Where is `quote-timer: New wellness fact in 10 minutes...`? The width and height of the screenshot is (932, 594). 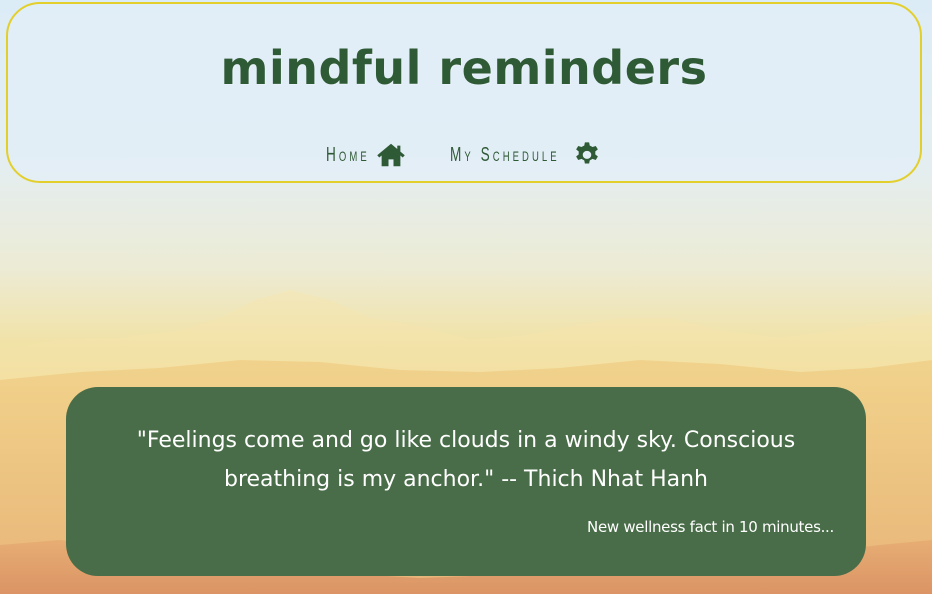 quote-timer: New wellness fact in 10 minutes... is located at coordinates (710, 527).